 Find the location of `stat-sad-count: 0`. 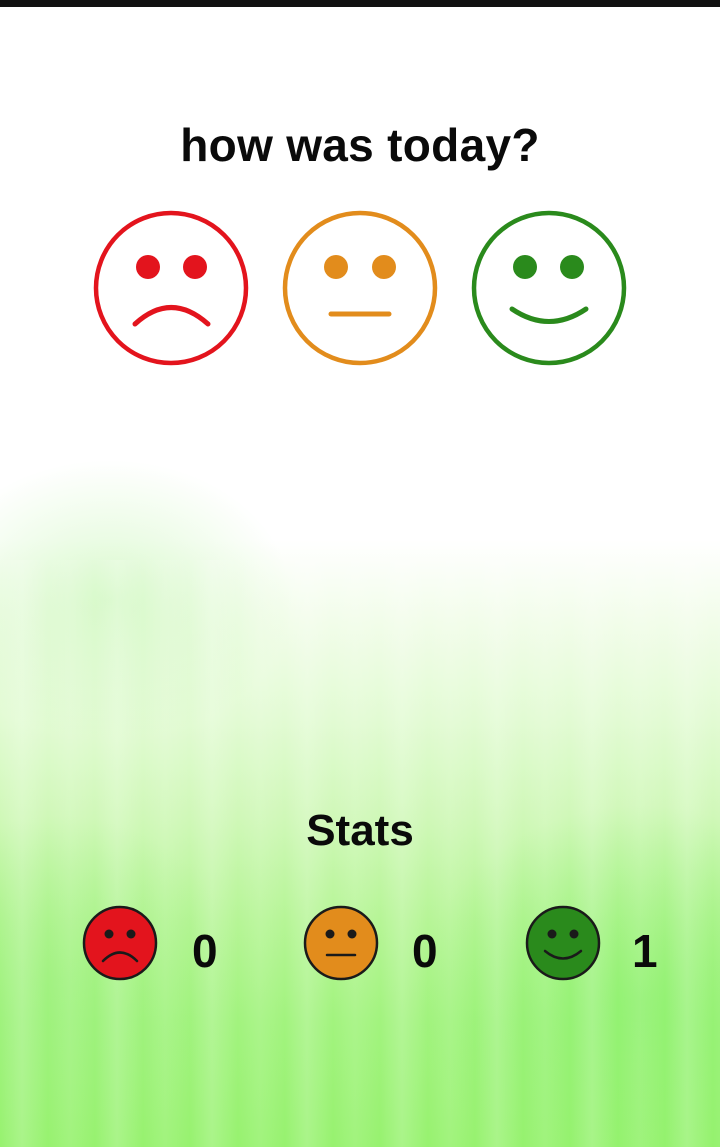

stat-sad-count: 0 is located at coordinates (205, 951).